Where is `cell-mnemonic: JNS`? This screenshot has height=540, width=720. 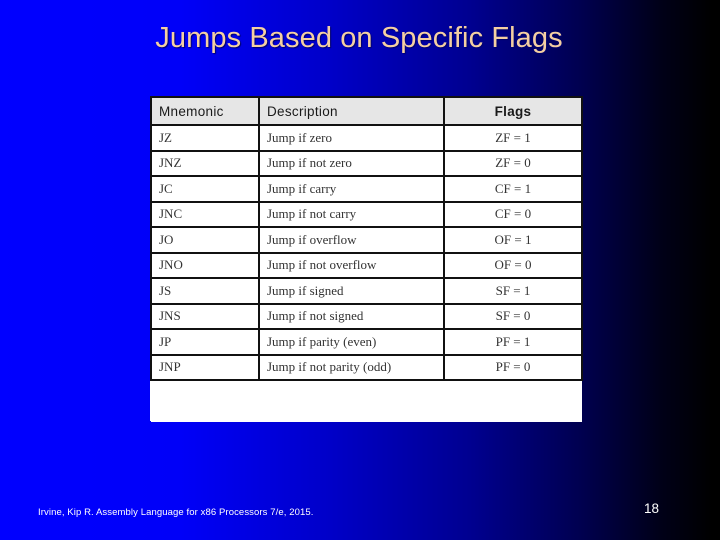 cell-mnemonic: JNS is located at coordinates (205, 316).